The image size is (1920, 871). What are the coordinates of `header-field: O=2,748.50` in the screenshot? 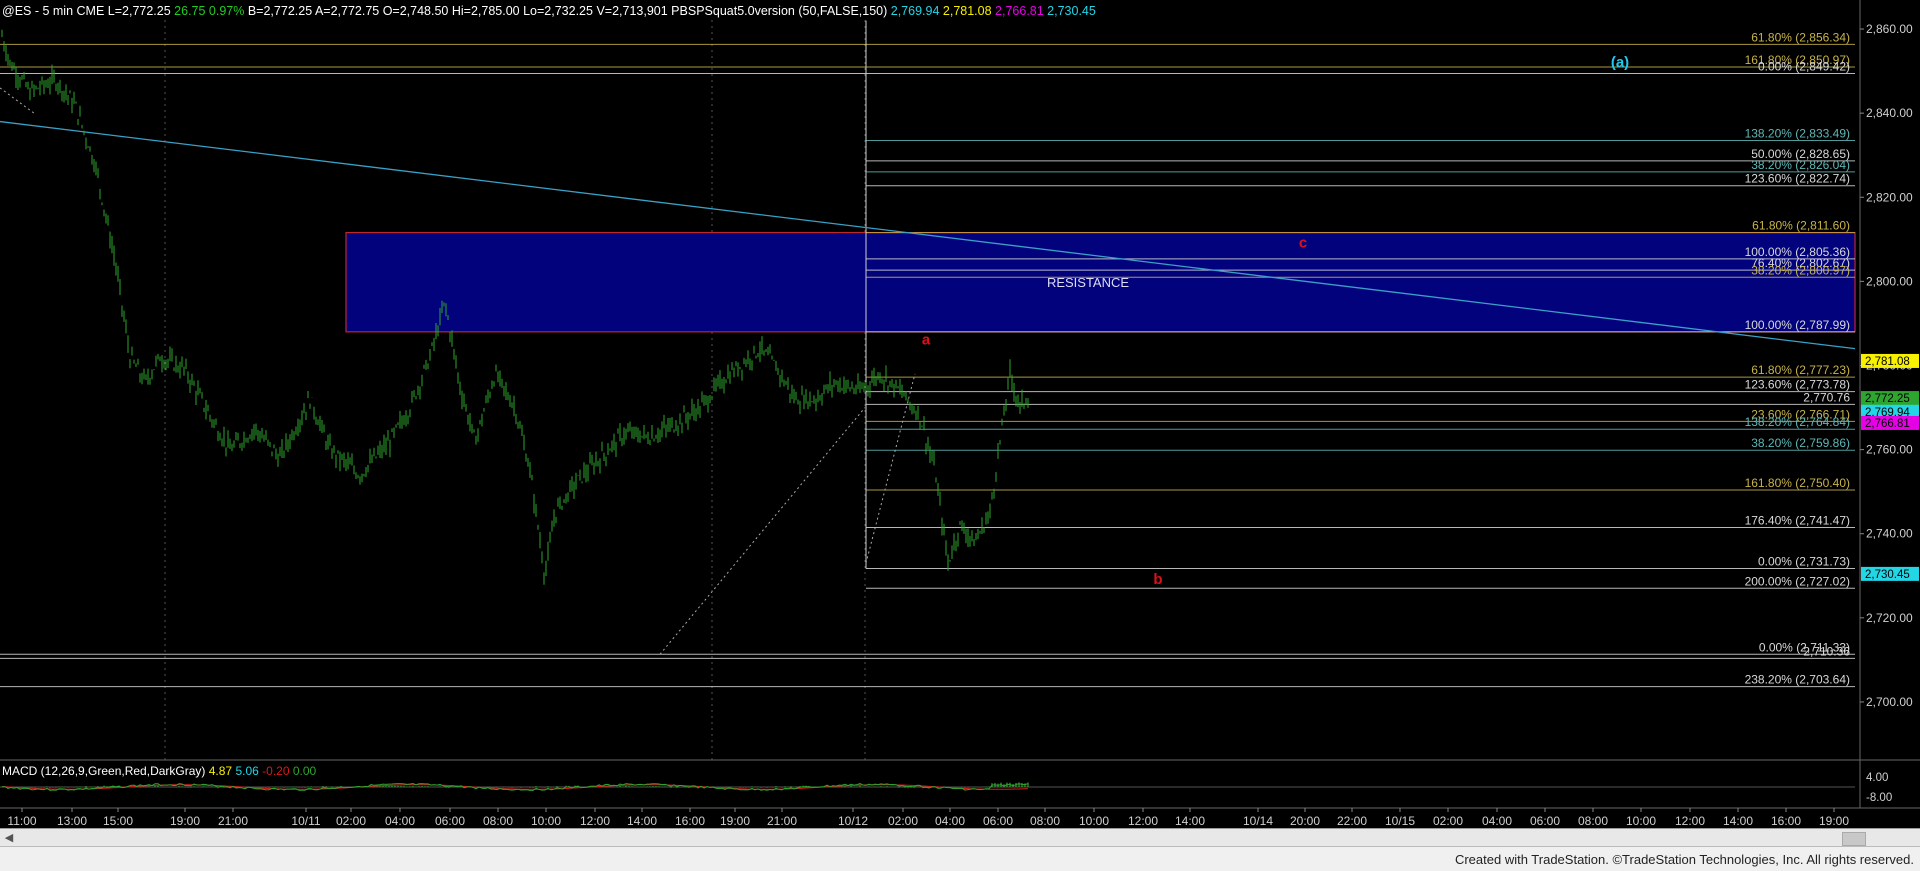 It's located at (413, 11).